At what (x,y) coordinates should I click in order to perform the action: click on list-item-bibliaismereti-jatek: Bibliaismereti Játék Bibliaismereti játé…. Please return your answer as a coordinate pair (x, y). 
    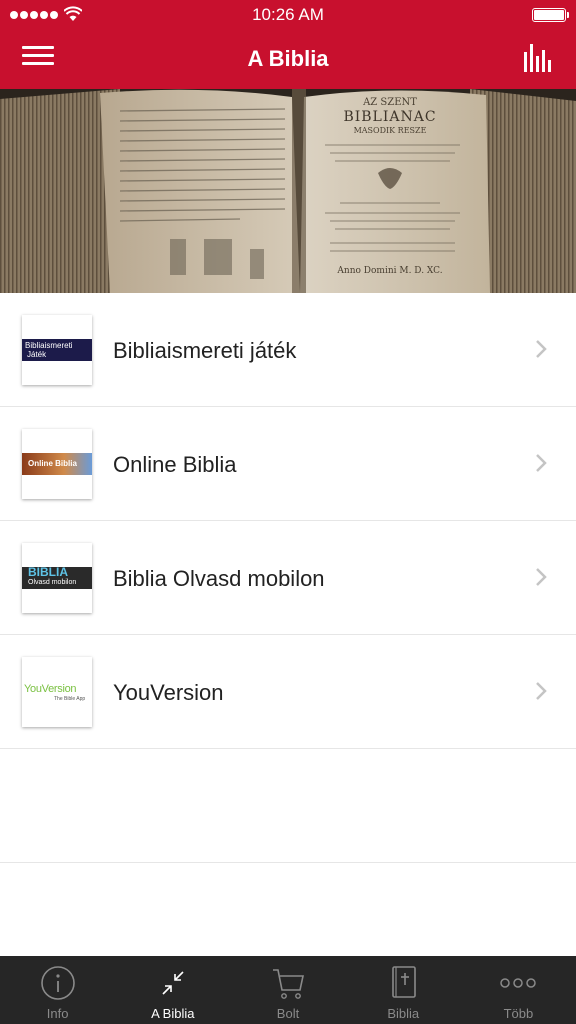
    Looking at the image, I should click on (288, 350).